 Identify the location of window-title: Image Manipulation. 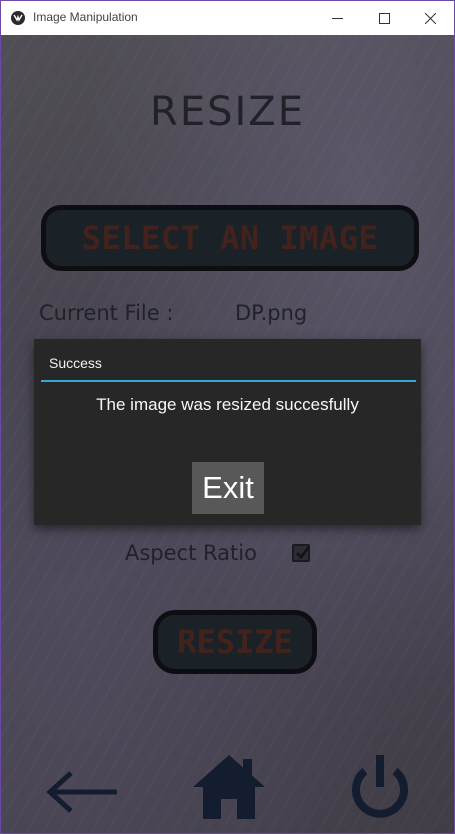
(85, 17).